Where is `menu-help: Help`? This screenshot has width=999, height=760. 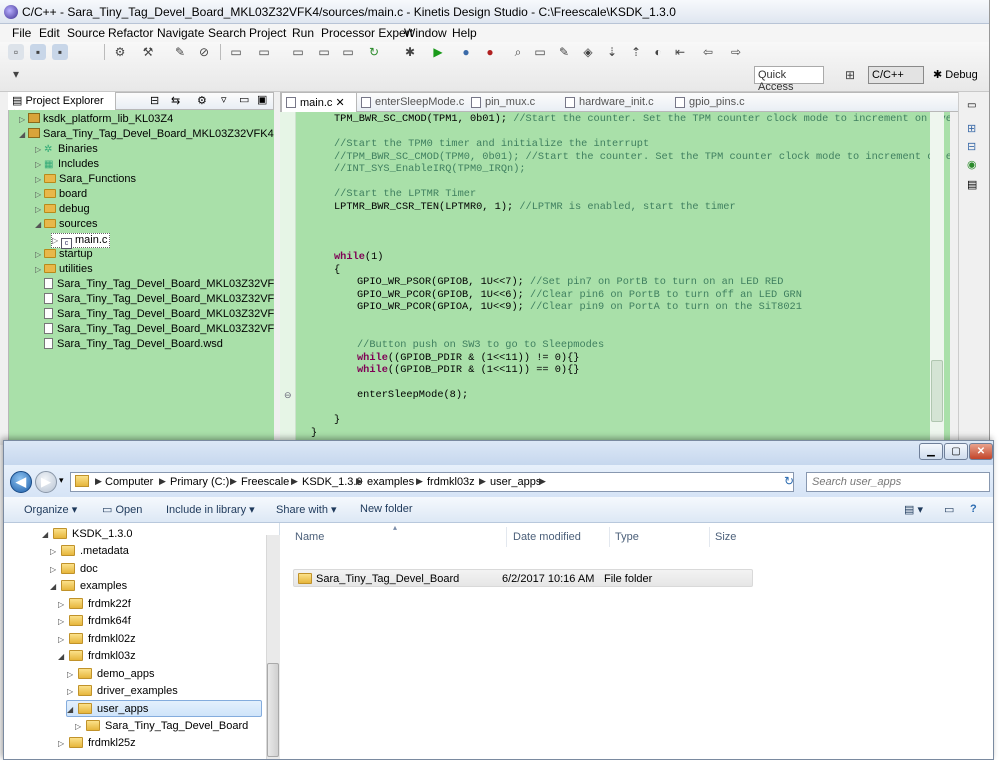 menu-help: Help is located at coordinates (464, 33).